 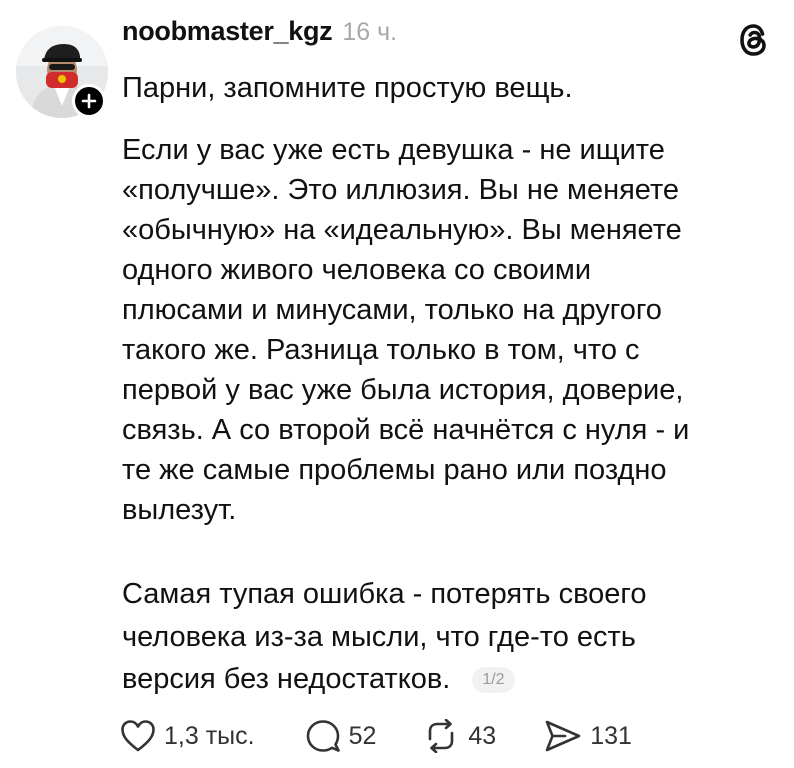 I want to click on threads-logo-icon, so click(x=754, y=40).